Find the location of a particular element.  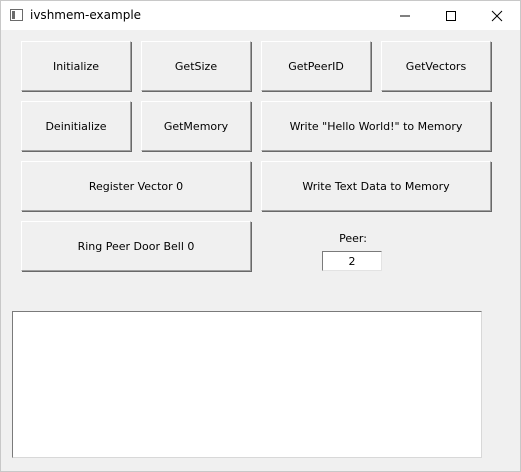

minimize-icon is located at coordinates (405, 16).